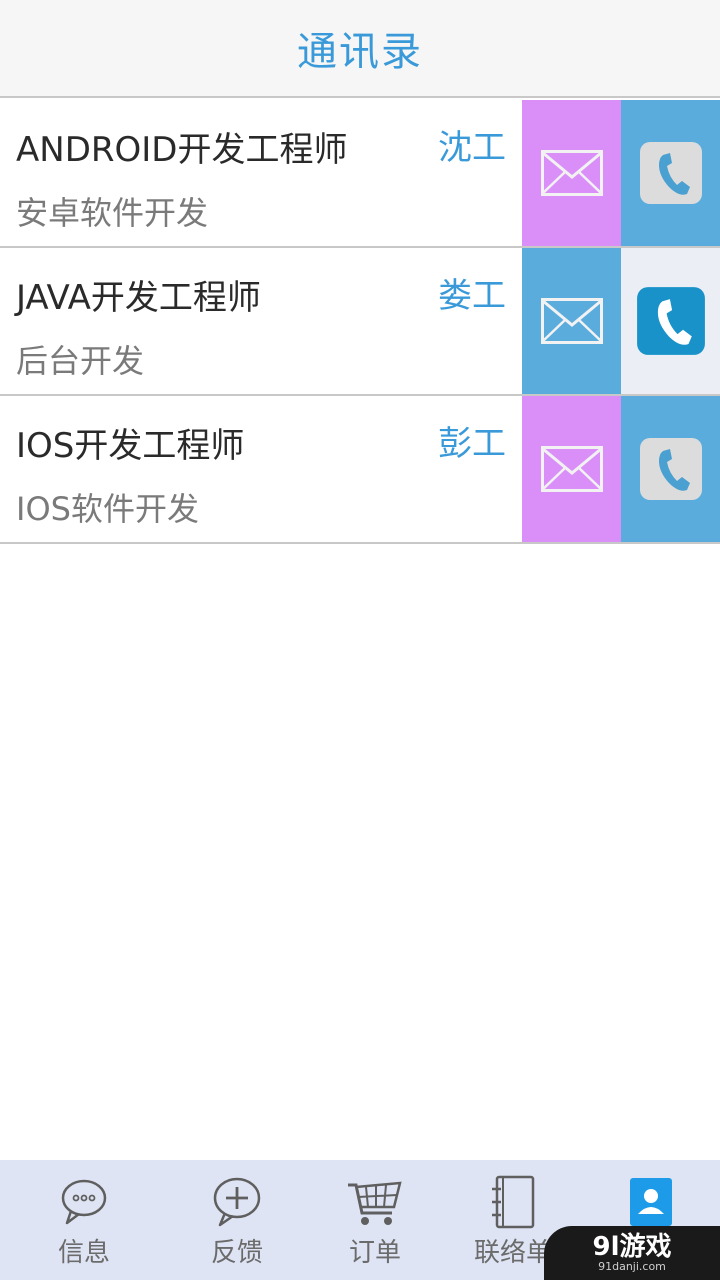 Image resolution: width=720 pixels, height=1280 pixels. What do you see at coordinates (360, 52) in the screenshot?
I see `page-title: 通讯录` at bounding box center [360, 52].